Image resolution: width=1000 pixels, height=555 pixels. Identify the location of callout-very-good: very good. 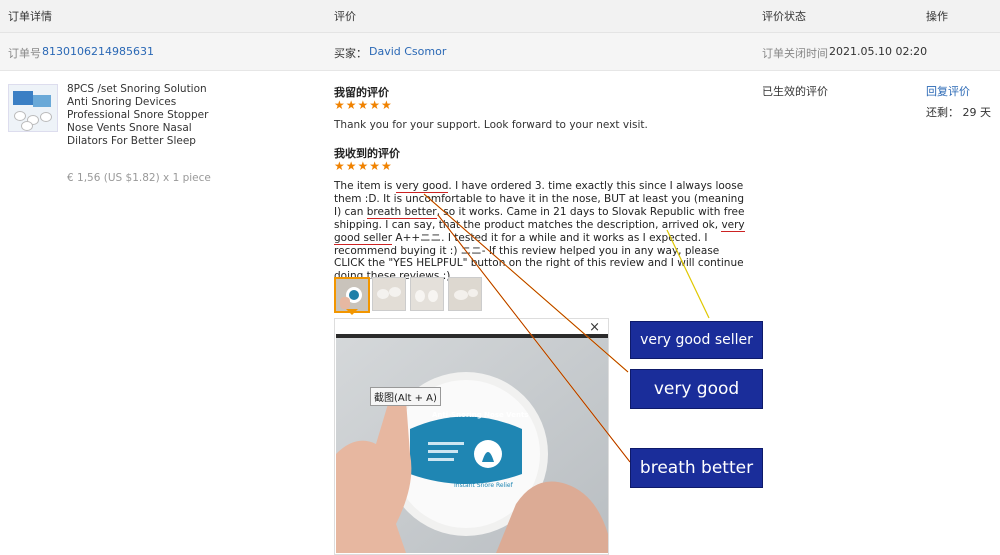
(696, 389).